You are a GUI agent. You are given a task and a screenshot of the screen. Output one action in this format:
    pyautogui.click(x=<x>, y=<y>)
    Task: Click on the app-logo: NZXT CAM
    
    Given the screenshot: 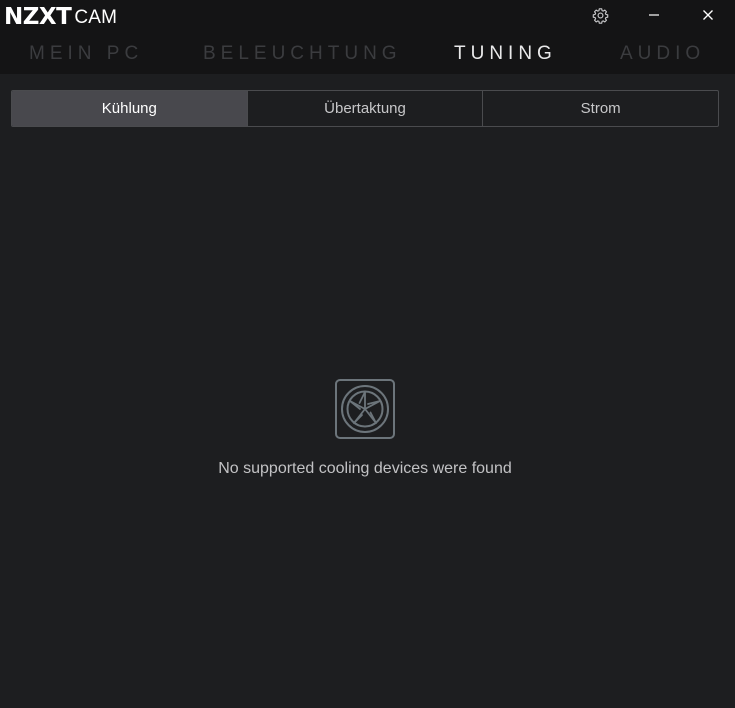 What is the action you would take?
    pyautogui.click(x=60, y=16)
    